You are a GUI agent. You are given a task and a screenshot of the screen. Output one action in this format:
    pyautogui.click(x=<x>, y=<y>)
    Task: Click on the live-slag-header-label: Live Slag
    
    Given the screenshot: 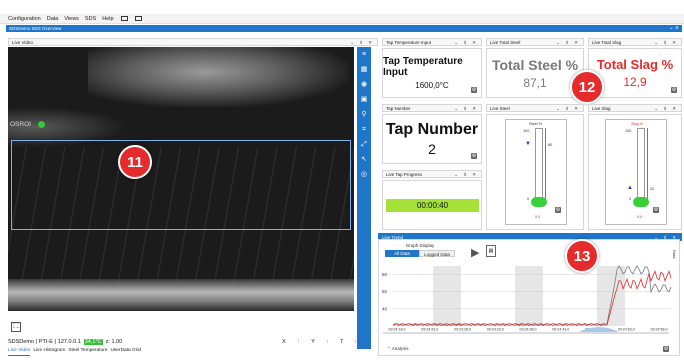 What is the action you would take?
    pyautogui.click(x=601, y=108)
    